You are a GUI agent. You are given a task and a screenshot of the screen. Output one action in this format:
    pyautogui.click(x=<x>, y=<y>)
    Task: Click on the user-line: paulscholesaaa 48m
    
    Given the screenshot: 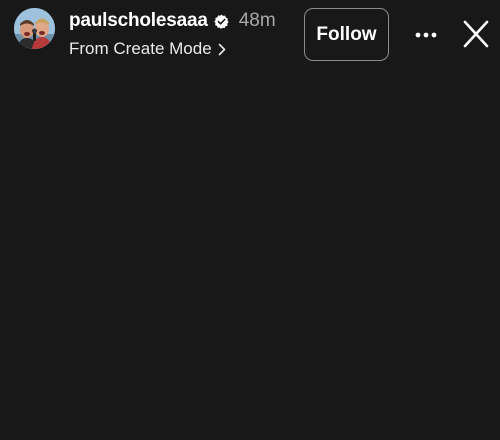 What is the action you would take?
    pyautogui.click(x=172, y=21)
    